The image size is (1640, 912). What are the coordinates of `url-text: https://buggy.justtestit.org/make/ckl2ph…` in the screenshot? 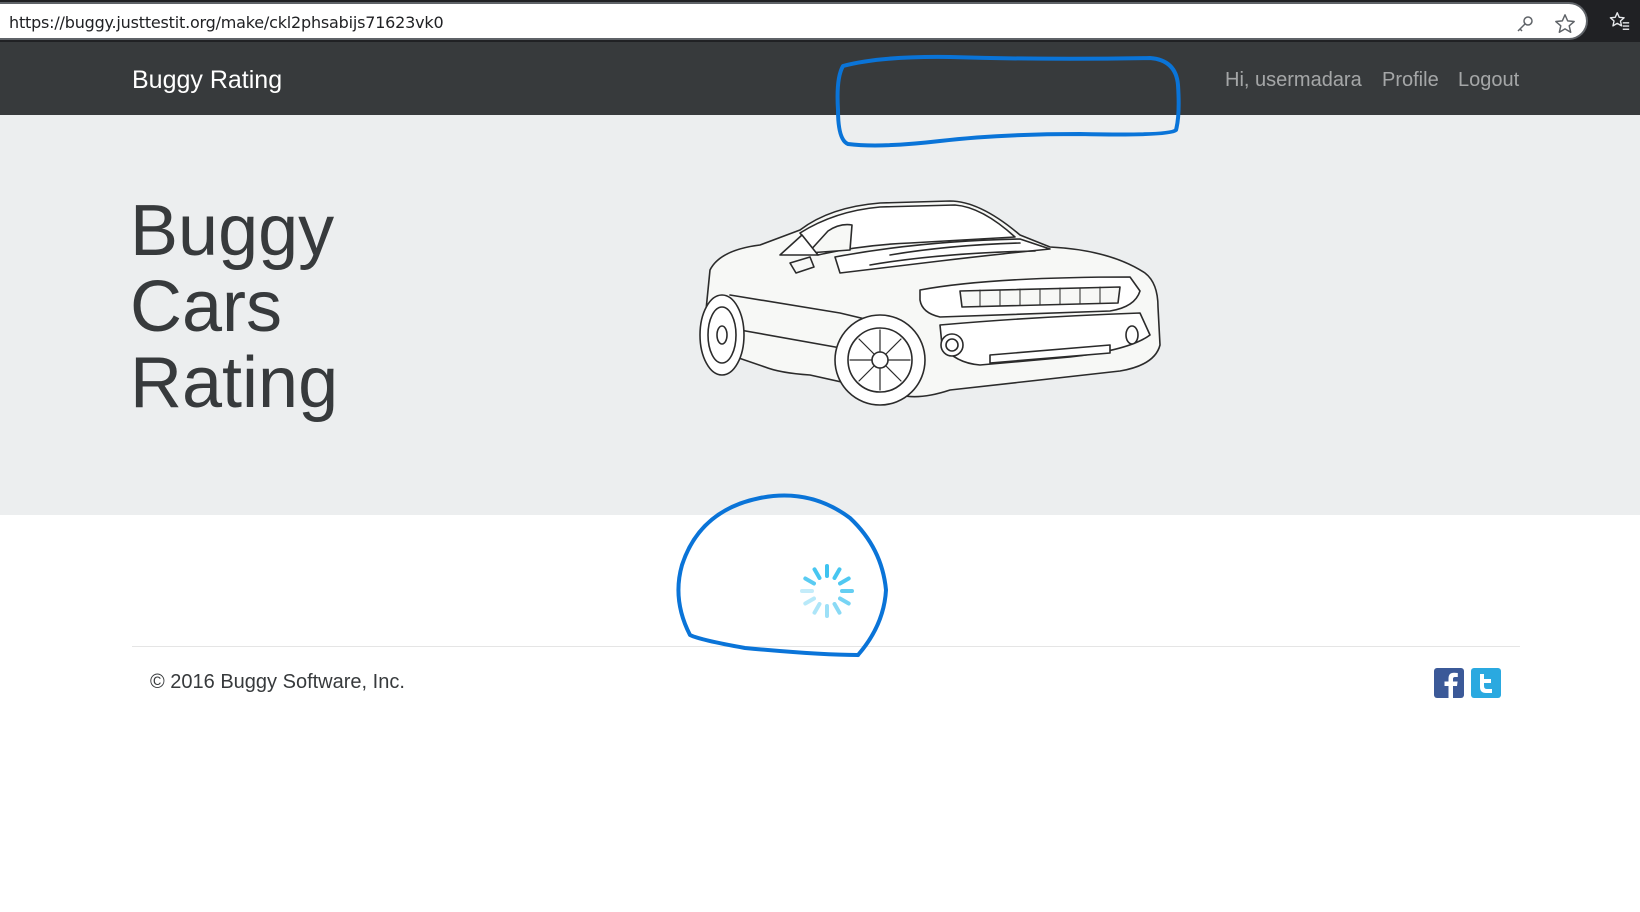 It's located at (226, 22).